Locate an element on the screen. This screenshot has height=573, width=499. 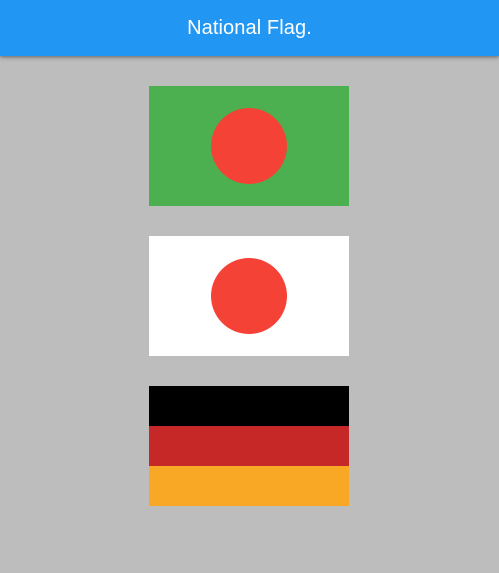
bangladesh-flag-circle is located at coordinates (249, 146).